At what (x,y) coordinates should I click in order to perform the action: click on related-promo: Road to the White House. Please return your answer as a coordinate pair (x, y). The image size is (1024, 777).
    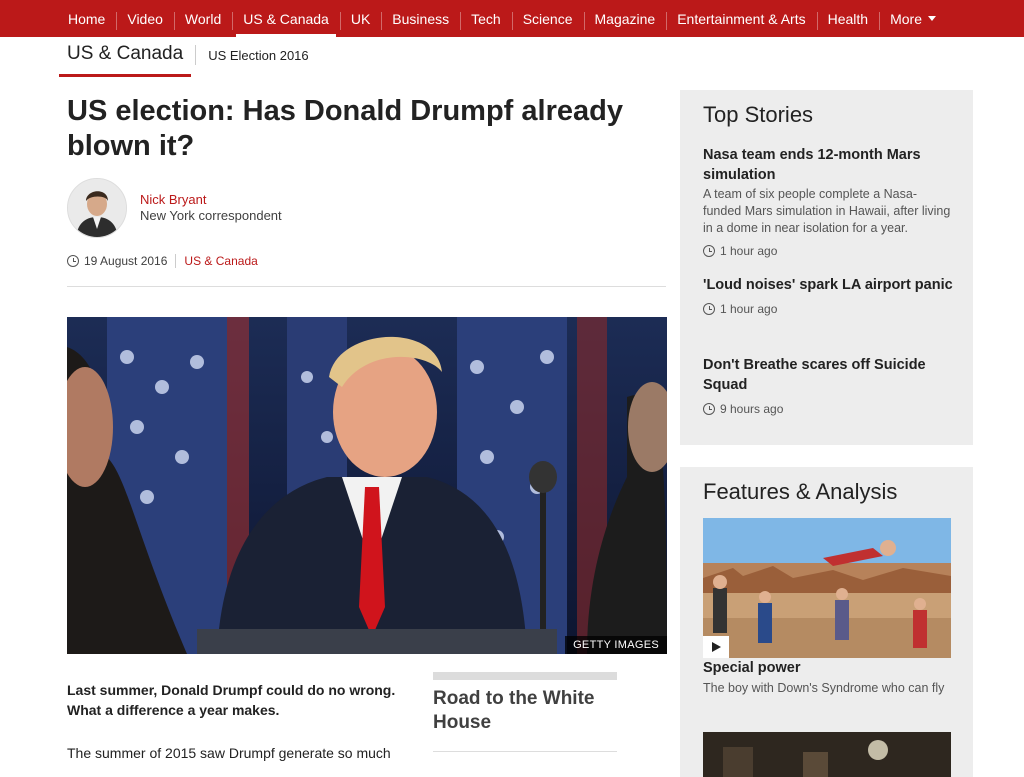
    Looking at the image, I should click on (525, 712).